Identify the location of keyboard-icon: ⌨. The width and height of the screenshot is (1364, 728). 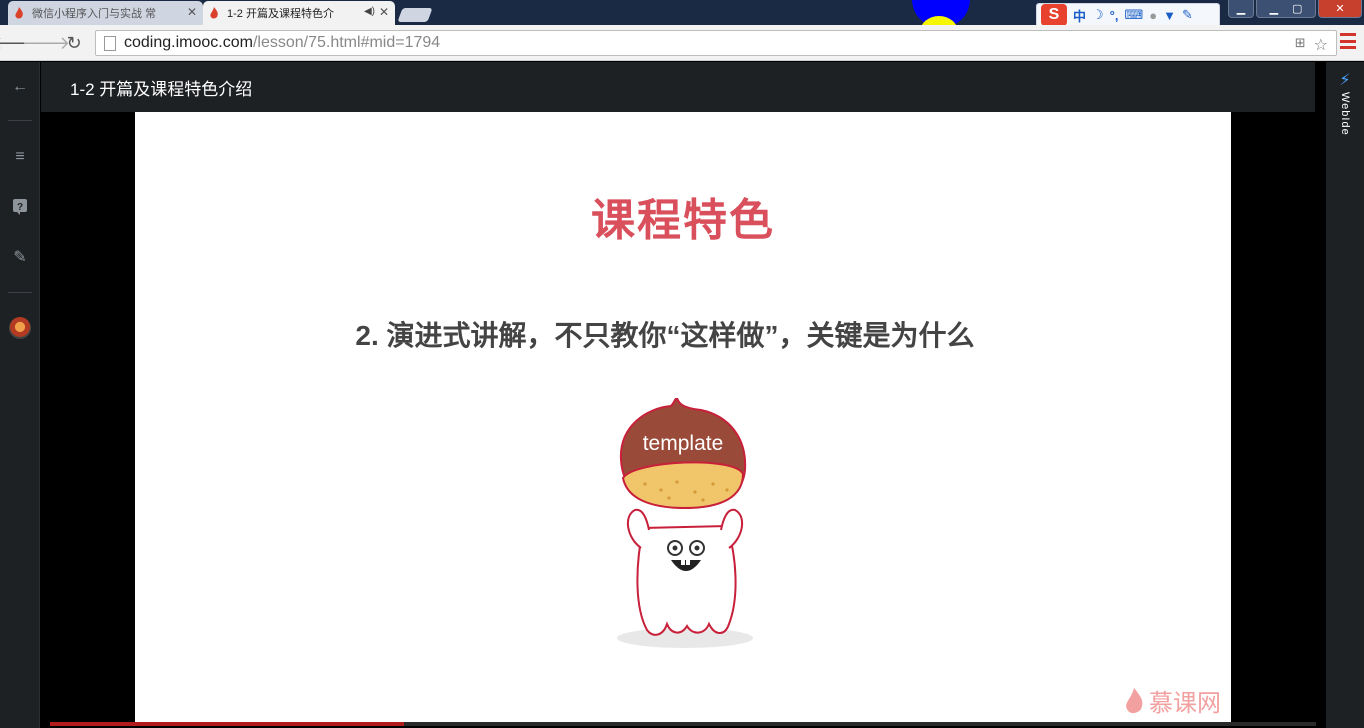
(1133, 15).